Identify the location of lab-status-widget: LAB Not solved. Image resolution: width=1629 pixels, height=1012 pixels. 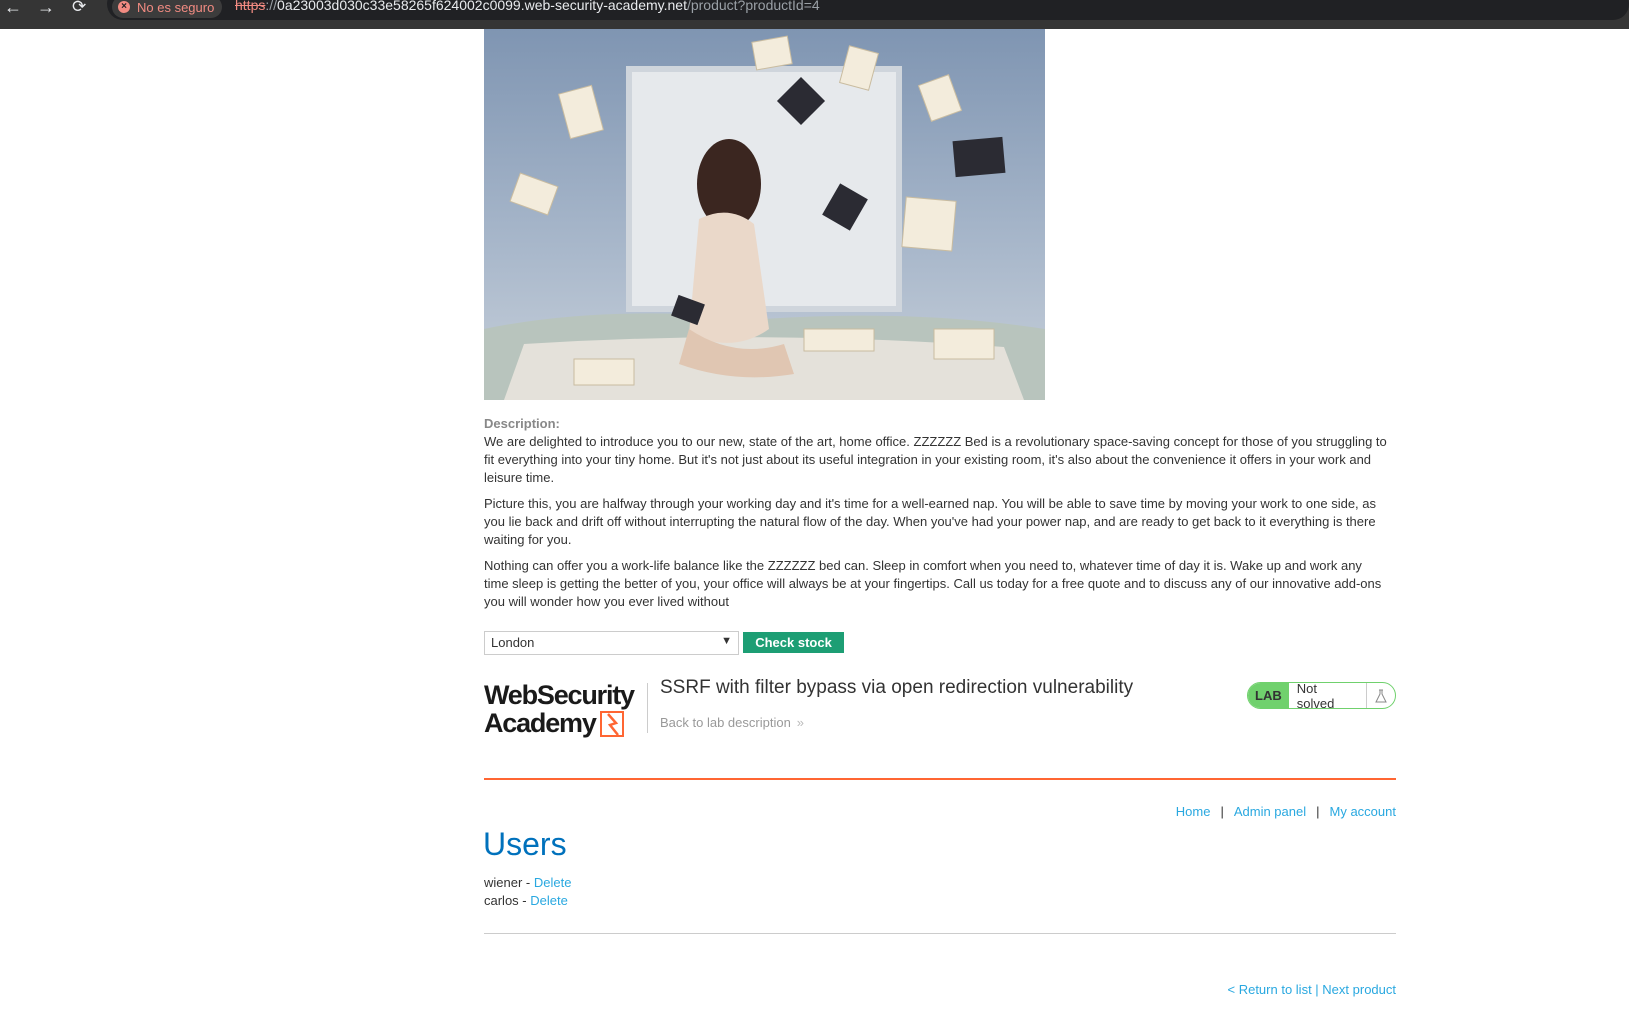
(1321, 695).